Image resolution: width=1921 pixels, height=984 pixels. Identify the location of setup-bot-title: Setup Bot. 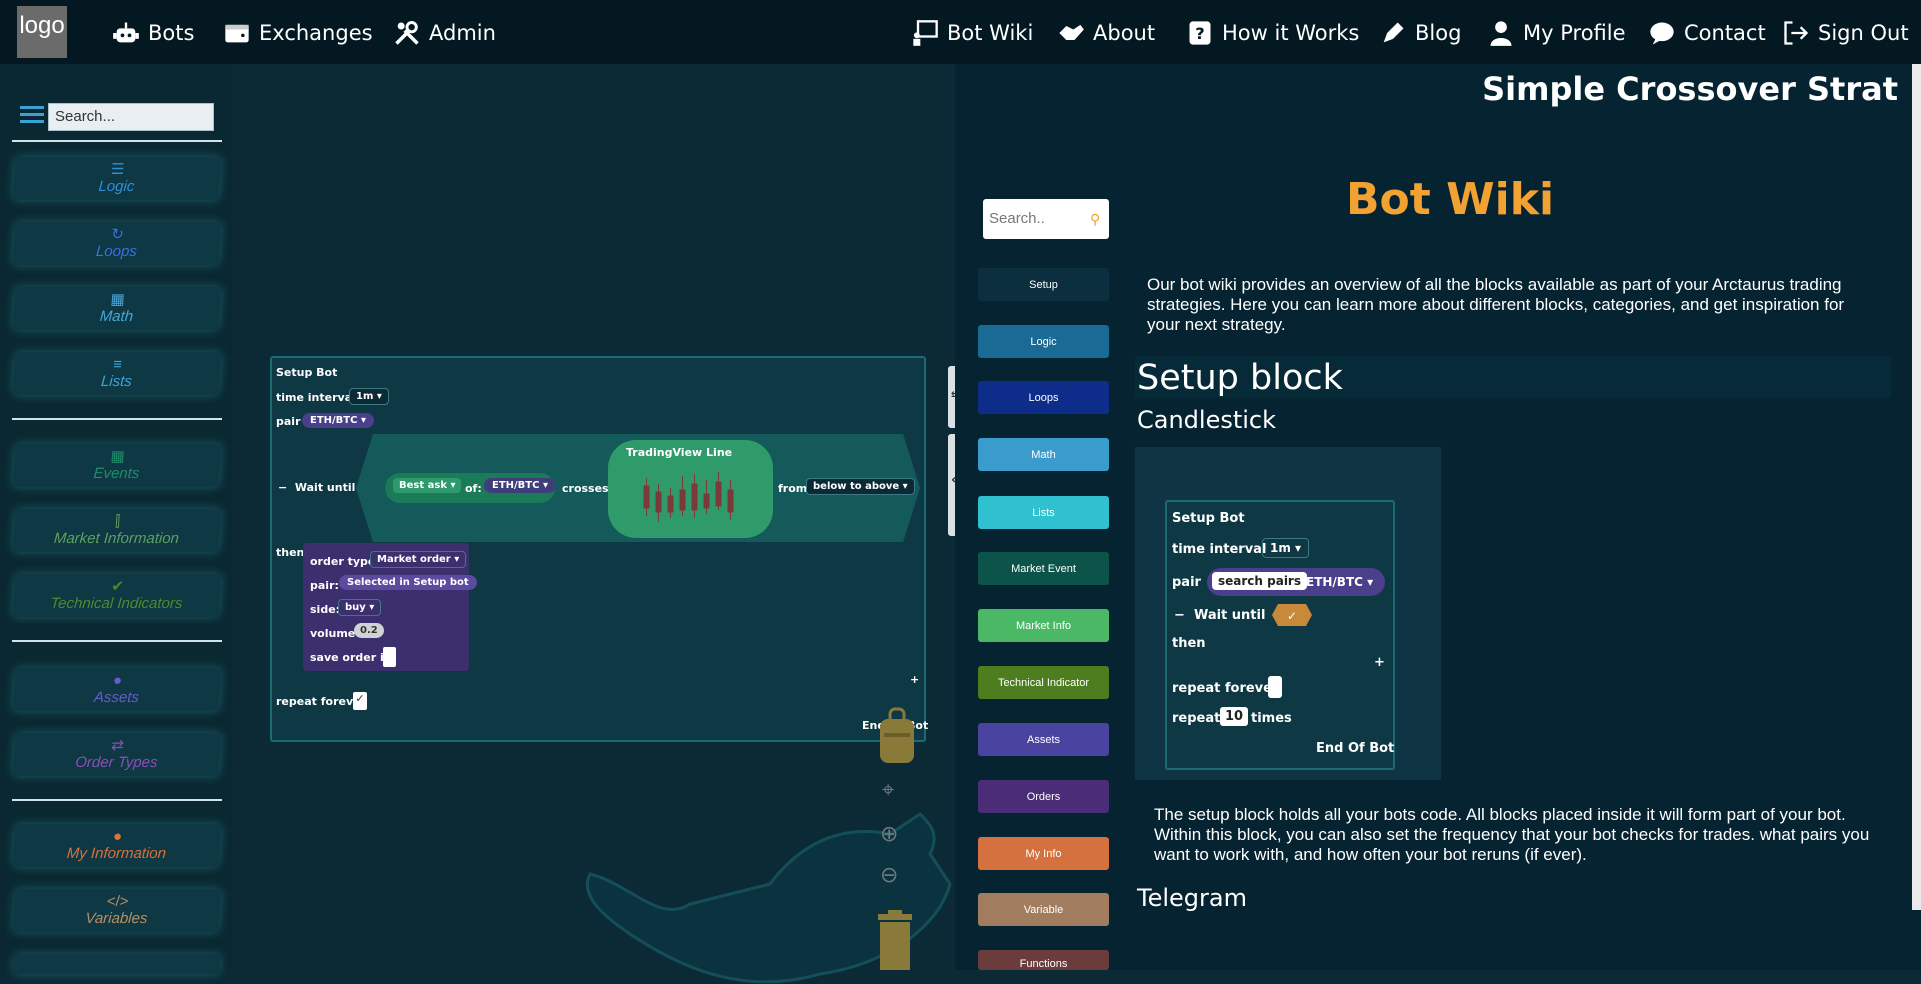
(307, 372).